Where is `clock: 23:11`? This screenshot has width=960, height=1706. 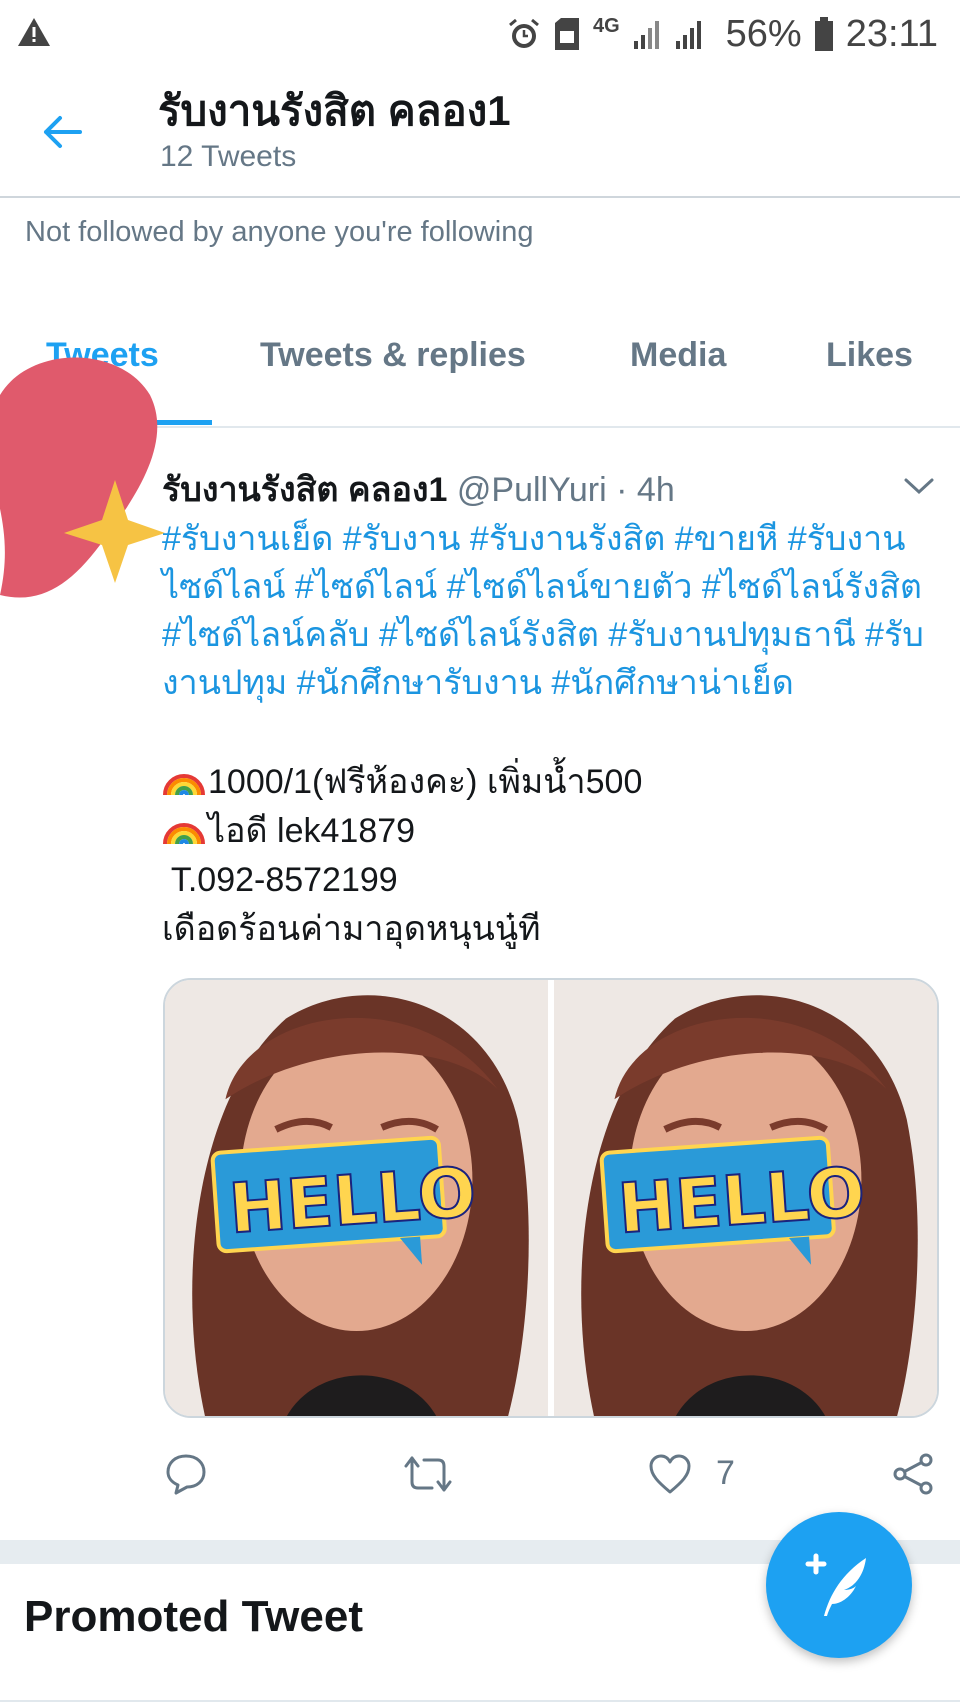
clock: 23:11 is located at coordinates (891, 33).